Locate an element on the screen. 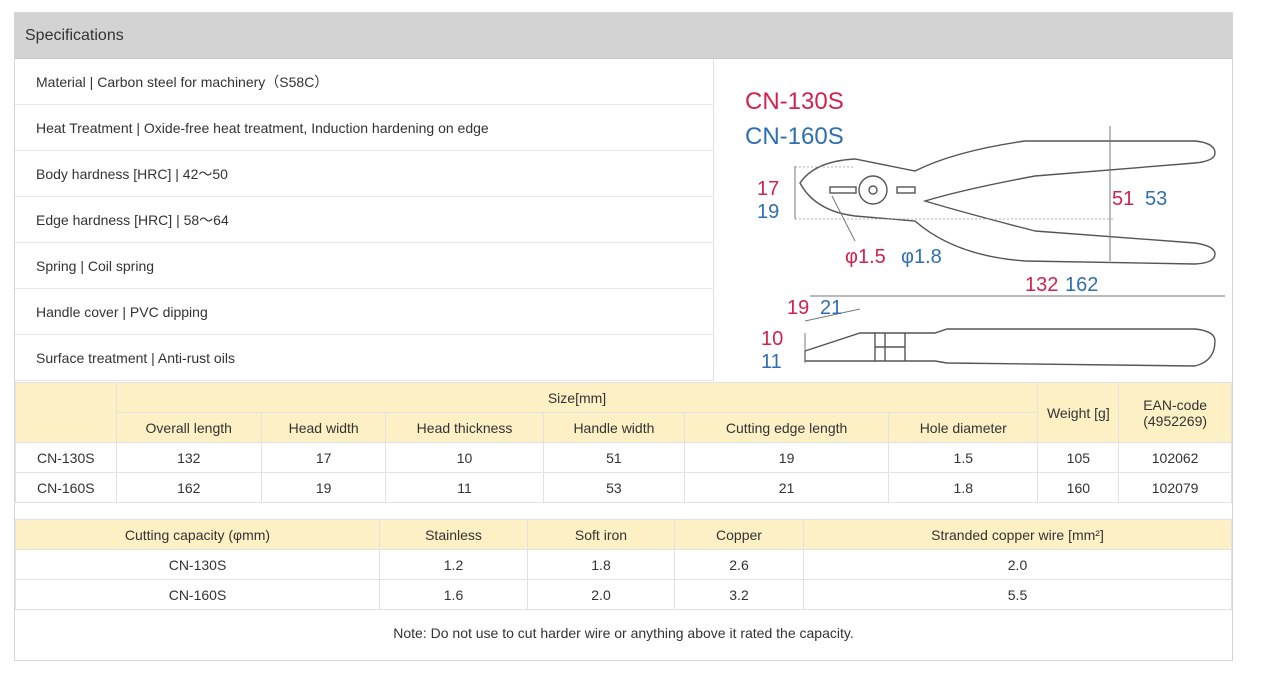 The width and height of the screenshot is (1265, 681). cell-weight: 105 is located at coordinates (1078, 457).